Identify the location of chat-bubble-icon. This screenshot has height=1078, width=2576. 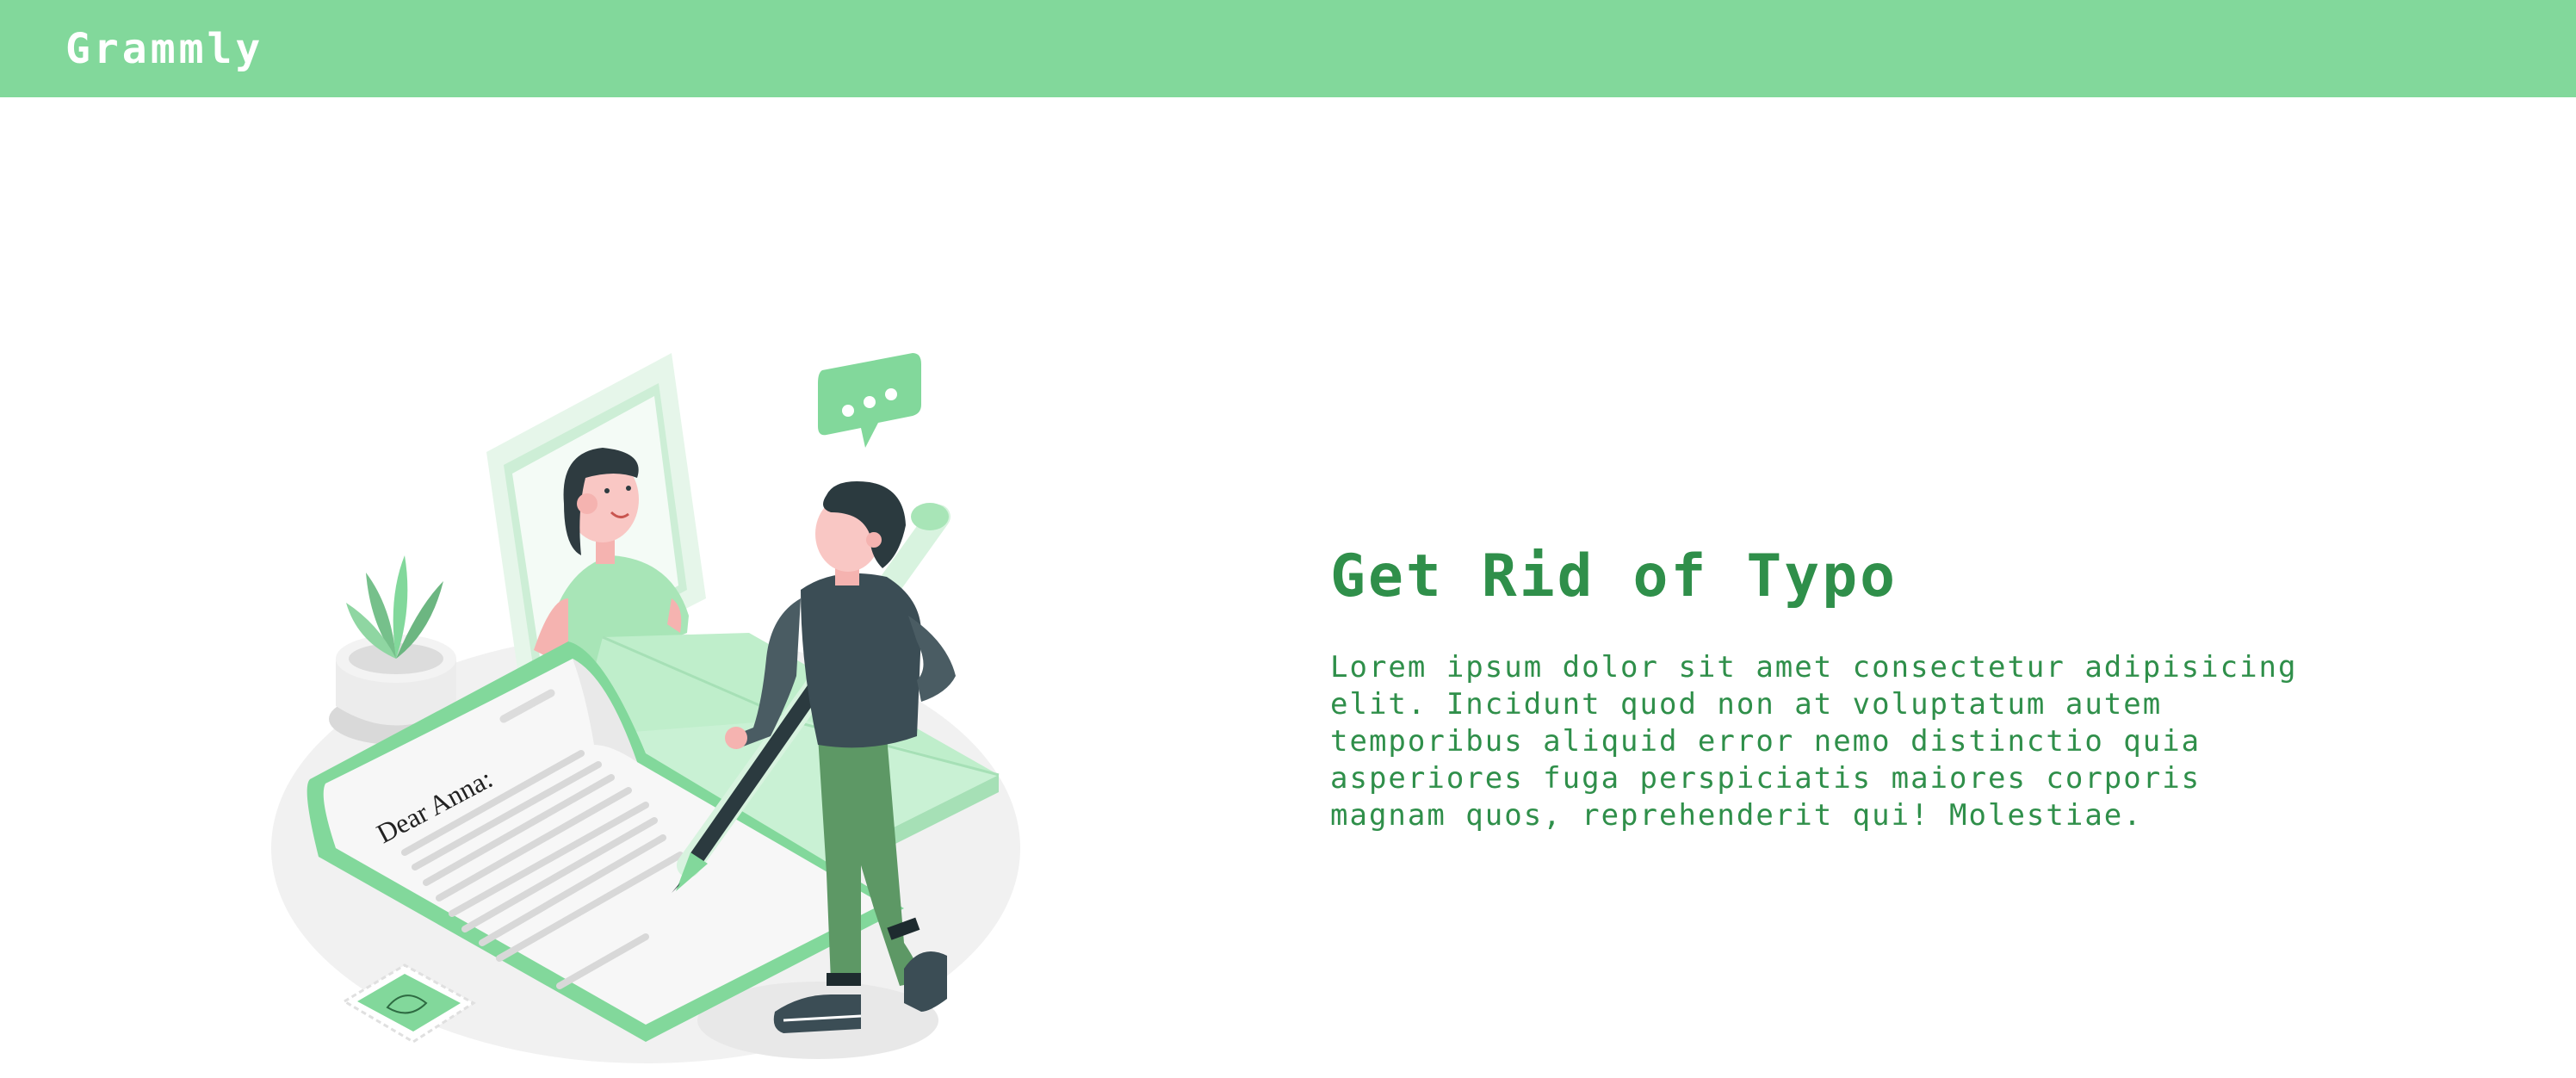
(870, 401).